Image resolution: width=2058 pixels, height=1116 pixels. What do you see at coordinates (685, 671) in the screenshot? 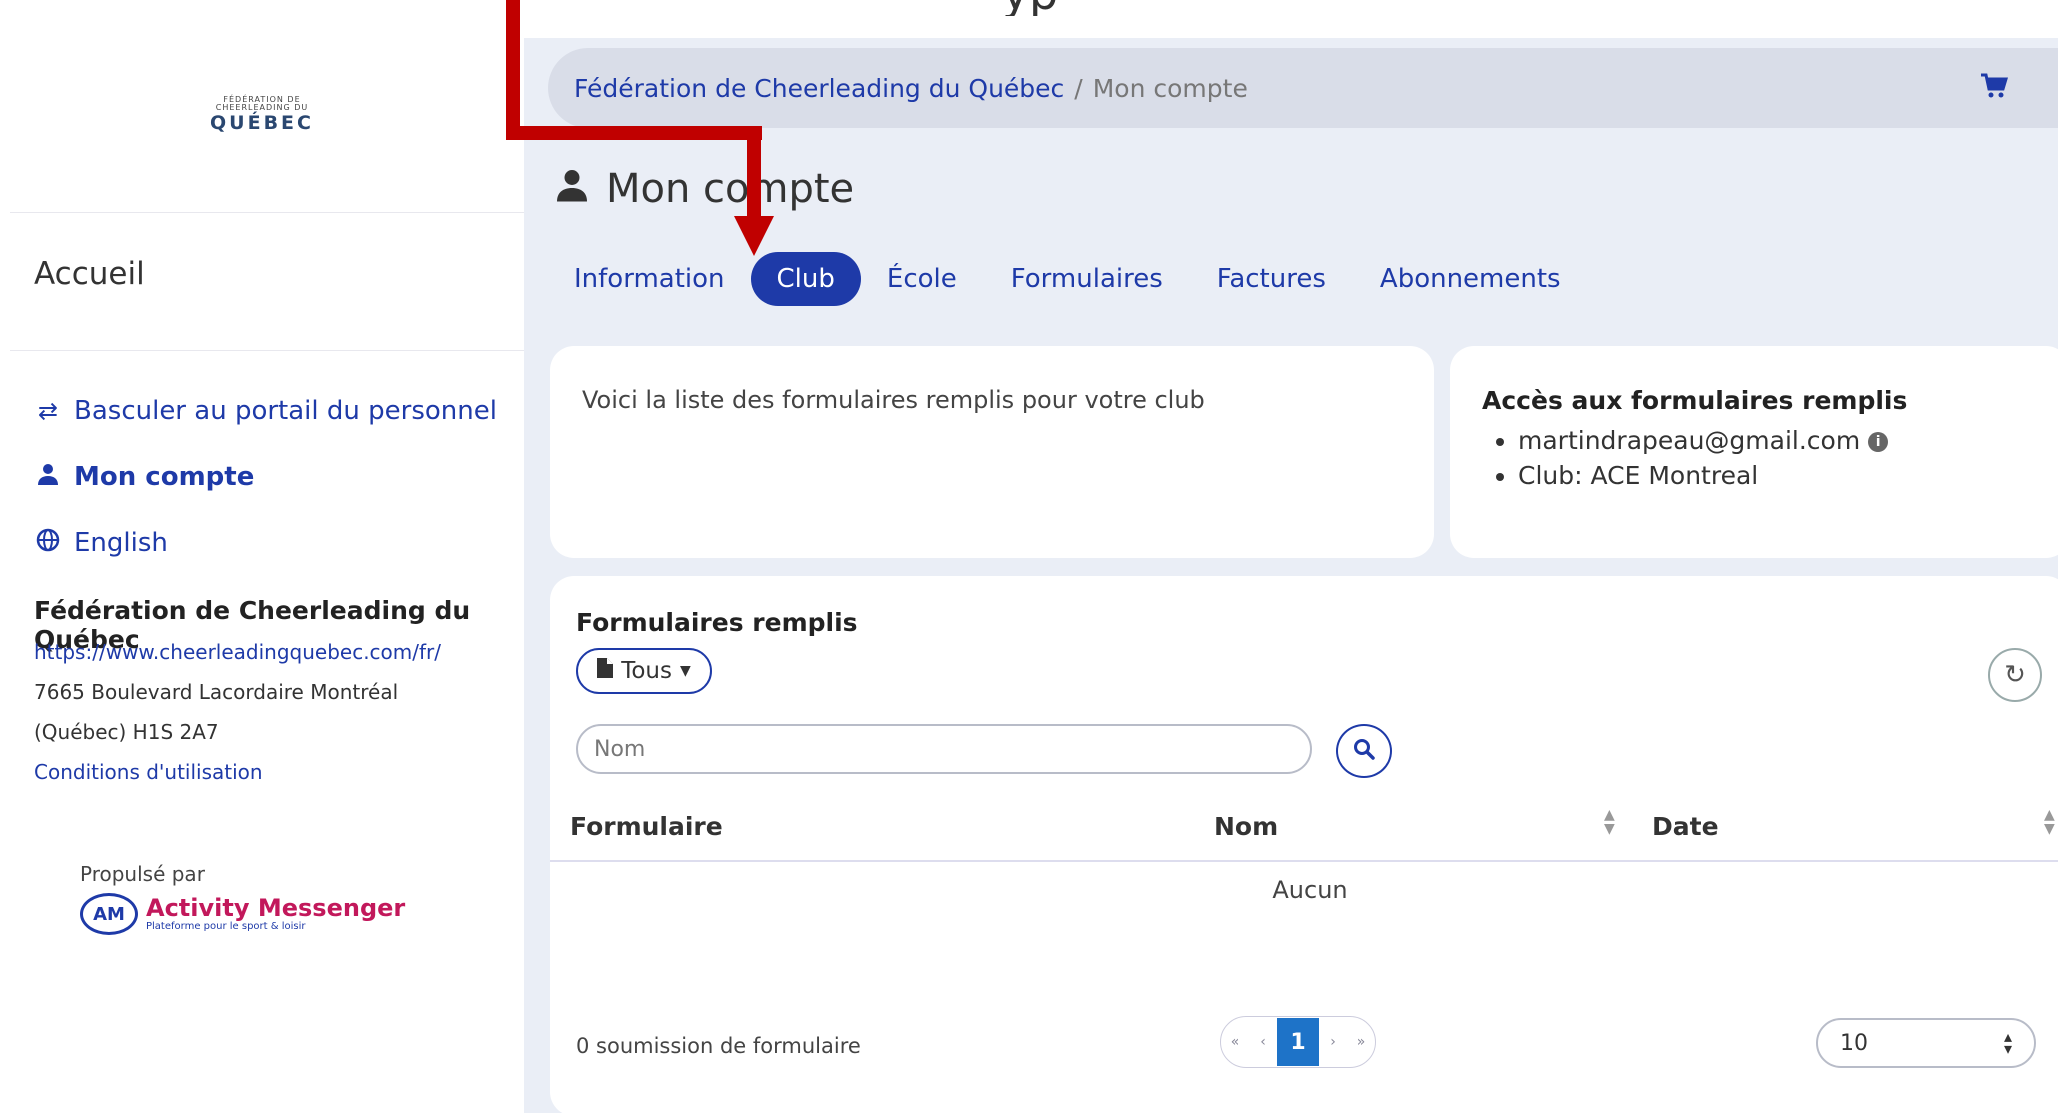
I see `caret-down-icon: ▼` at bounding box center [685, 671].